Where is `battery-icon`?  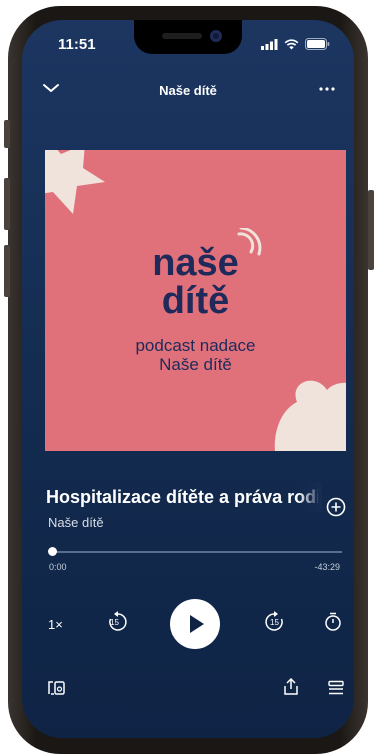 battery-icon is located at coordinates (317, 44).